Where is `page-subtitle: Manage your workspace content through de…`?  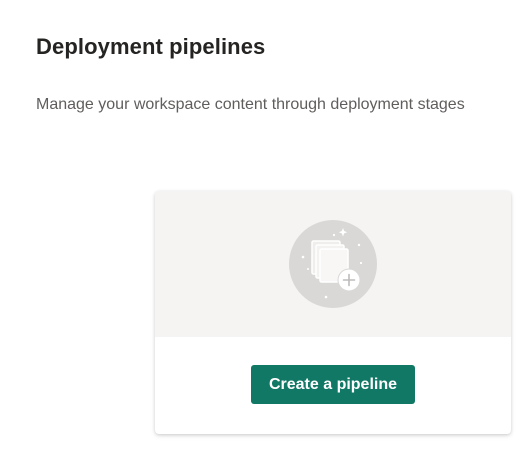 page-subtitle: Manage your workspace content through de… is located at coordinates (250, 104).